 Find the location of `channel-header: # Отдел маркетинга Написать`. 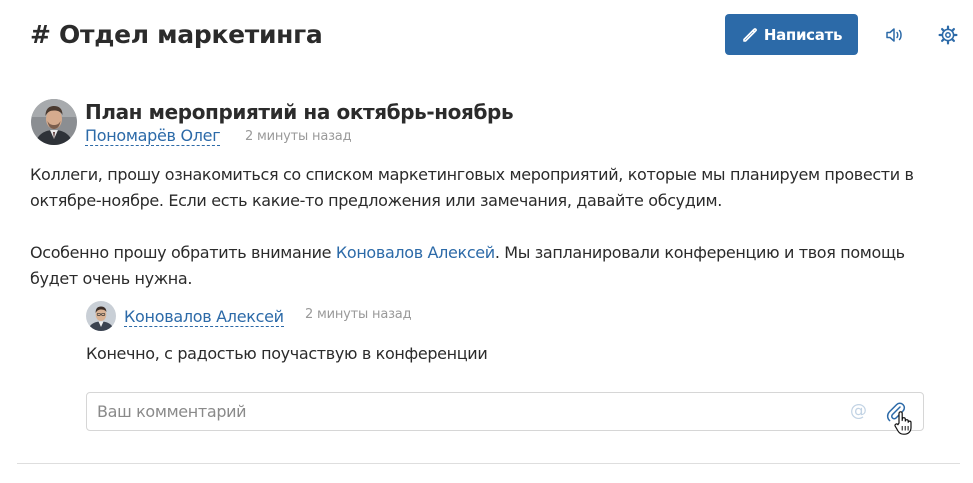

channel-header: # Отдел маркетинга Написать is located at coordinates (486, 35).